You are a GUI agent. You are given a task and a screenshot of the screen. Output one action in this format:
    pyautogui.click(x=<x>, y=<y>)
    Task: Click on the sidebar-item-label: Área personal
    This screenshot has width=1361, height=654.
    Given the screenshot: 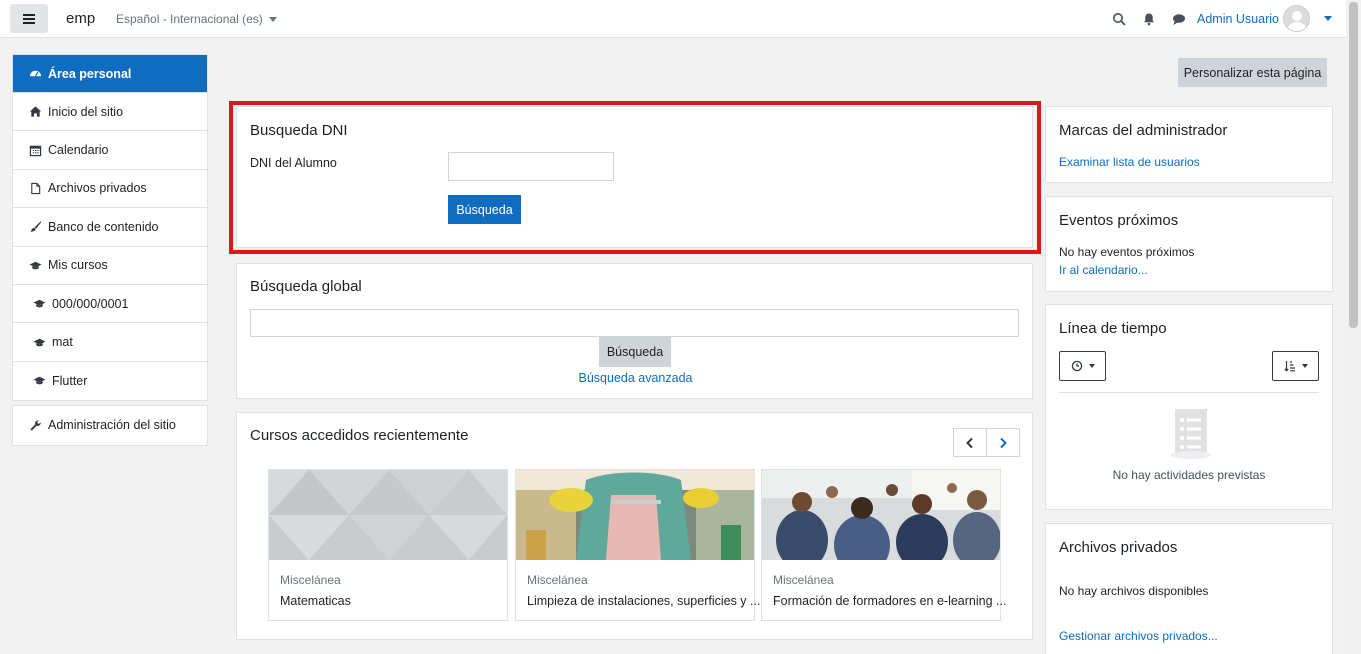 What is the action you would take?
    pyautogui.click(x=90, y=73)
    